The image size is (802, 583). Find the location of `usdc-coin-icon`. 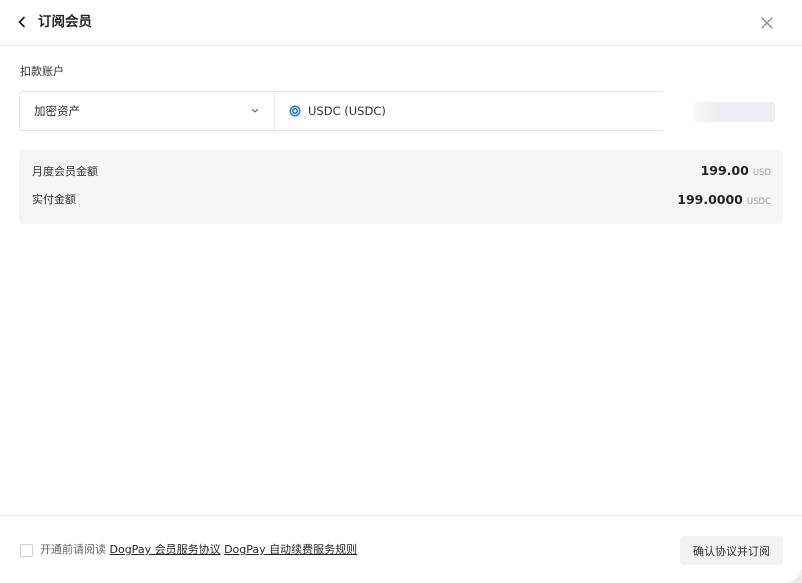

usdc-coin-icon is located at coordinates (295, 111).